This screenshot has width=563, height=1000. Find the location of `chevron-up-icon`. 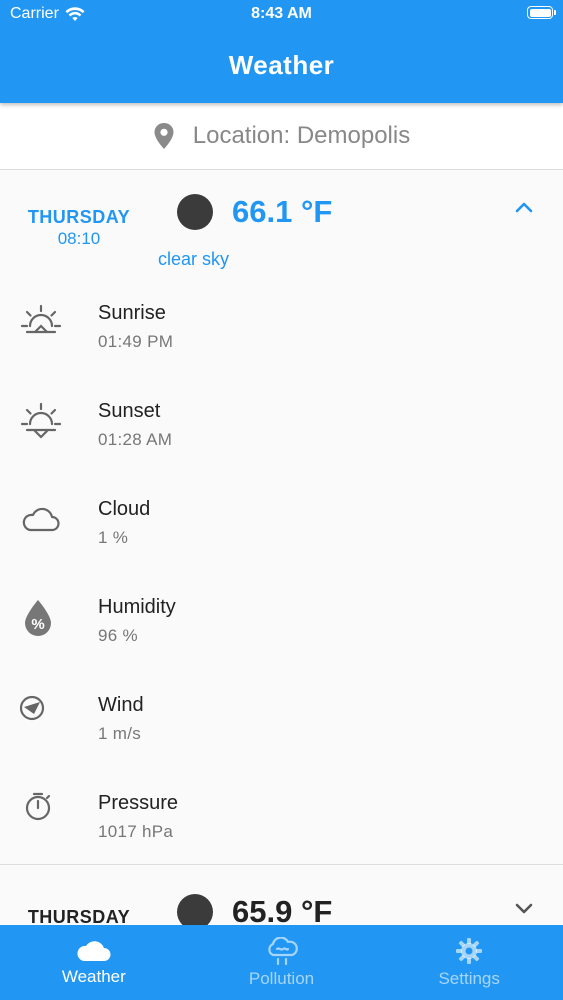

chevron-up-icon is located at coordinates (524, 208).